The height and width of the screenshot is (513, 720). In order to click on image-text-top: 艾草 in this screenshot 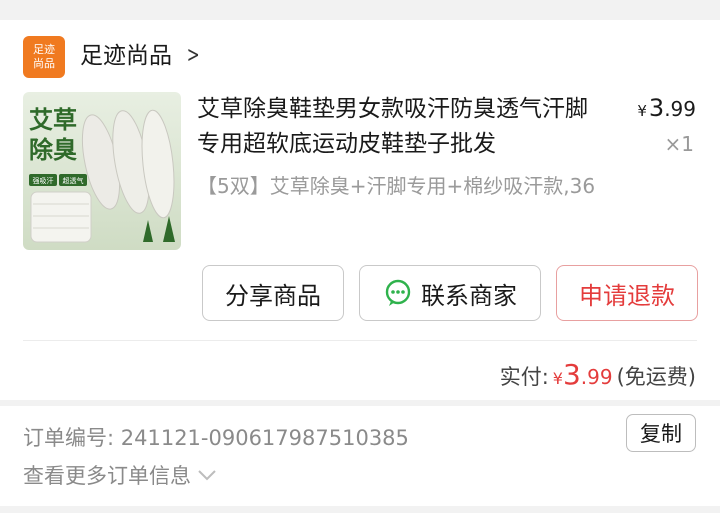, I will do `click(53, 120)`.